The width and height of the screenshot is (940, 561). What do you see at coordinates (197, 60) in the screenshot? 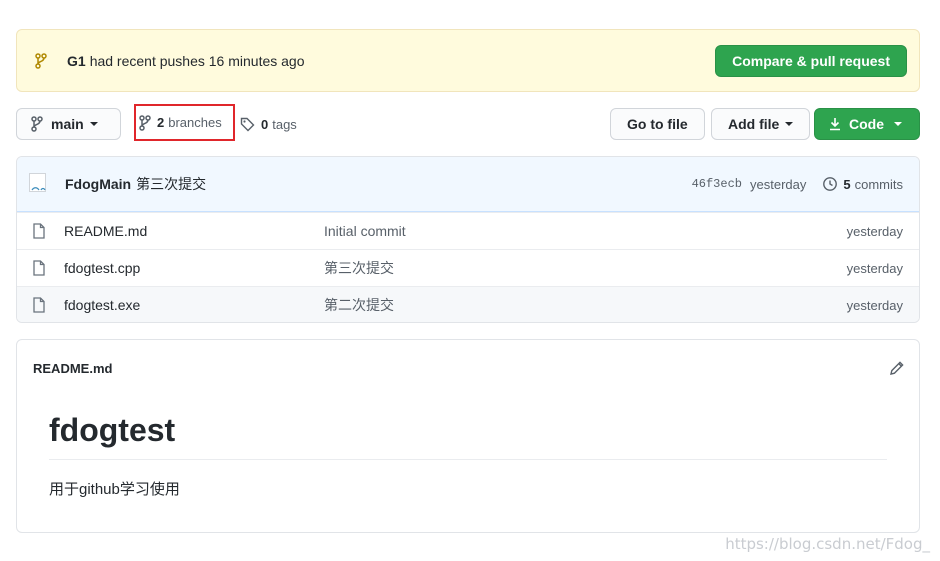
I see `banner-text: had recent pushes 16 minutes ago` at bounding box center [197, 60].